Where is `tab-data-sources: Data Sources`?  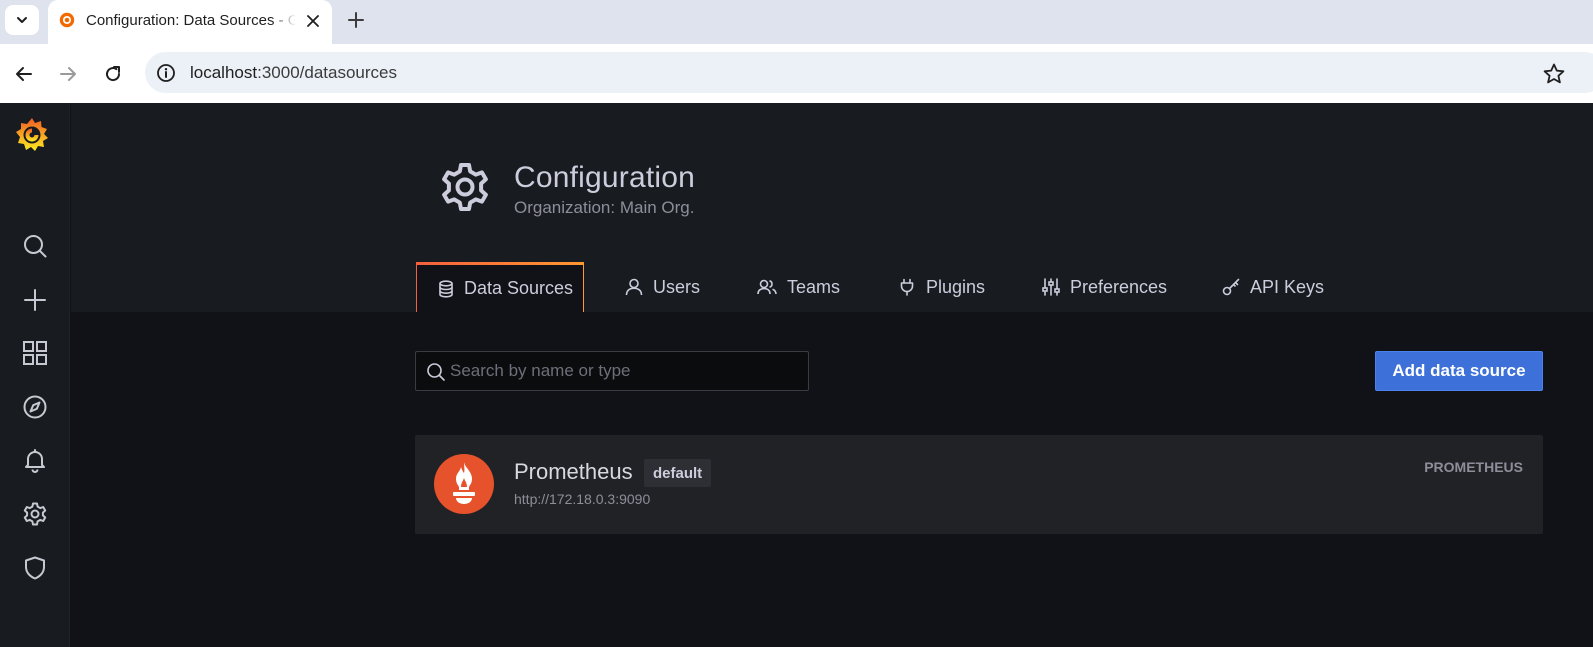 tab-data-sources: Data Sources is located at coordinates (500, 287).